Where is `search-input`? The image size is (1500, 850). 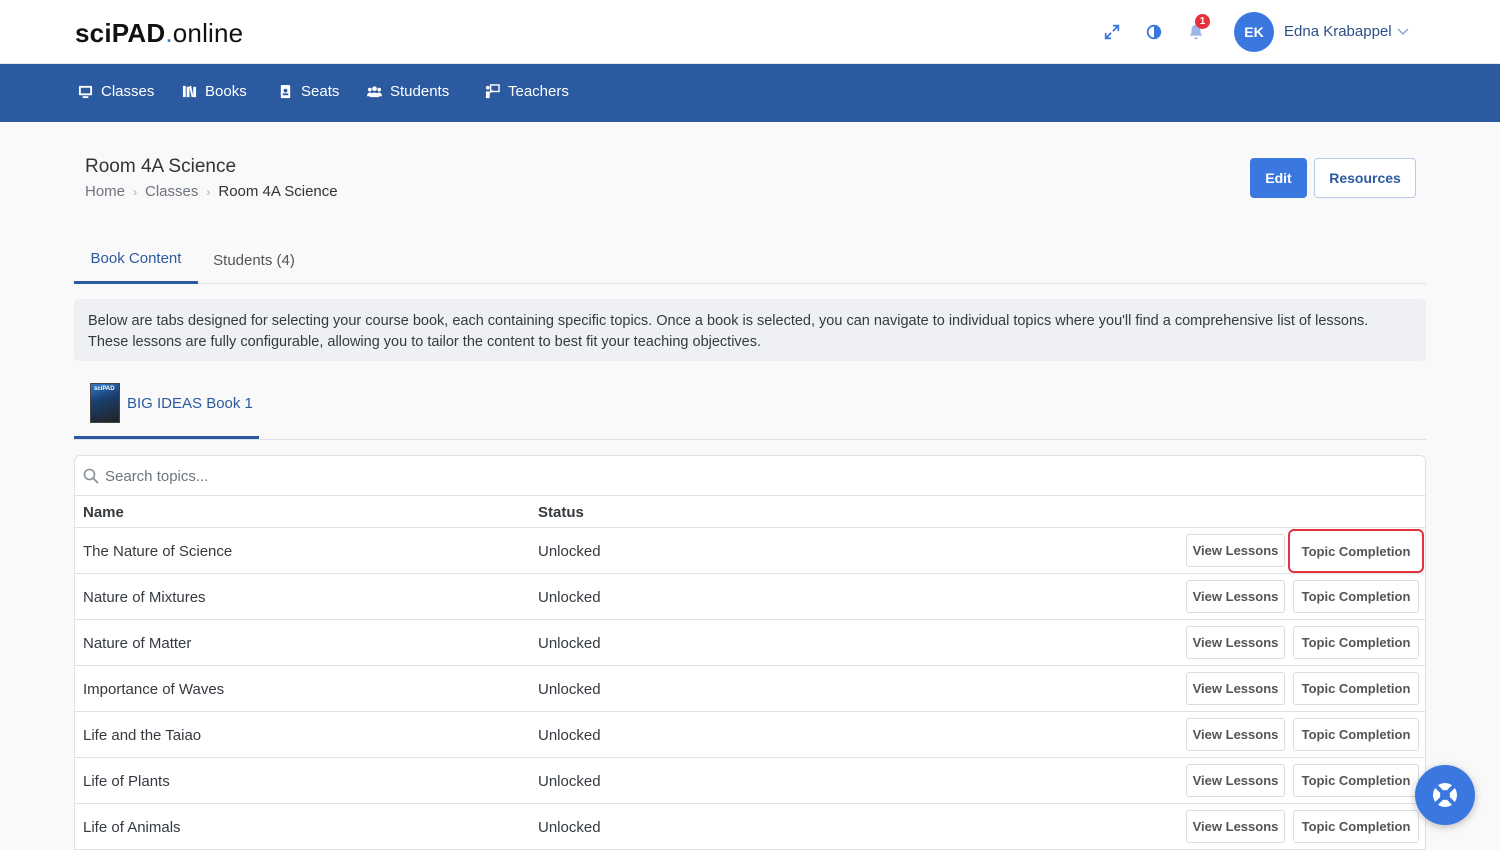 search-input is located at coordinates (755, 476).